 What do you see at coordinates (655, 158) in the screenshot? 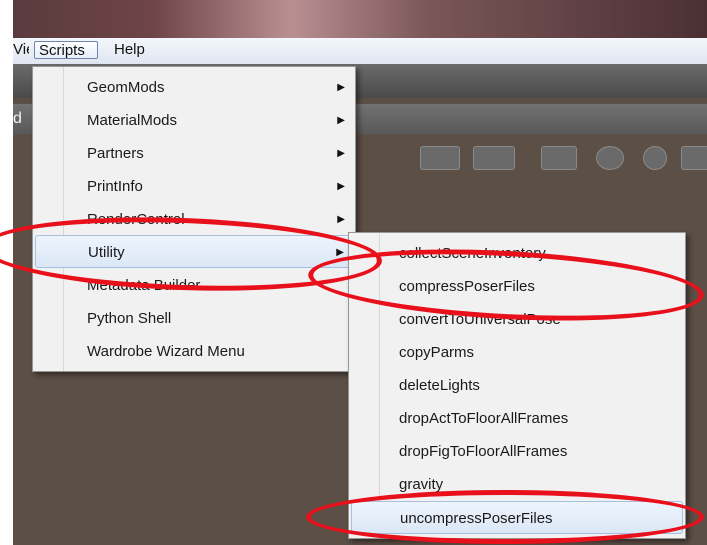
I see `trackball-icon` at bounding box center [655, 158].